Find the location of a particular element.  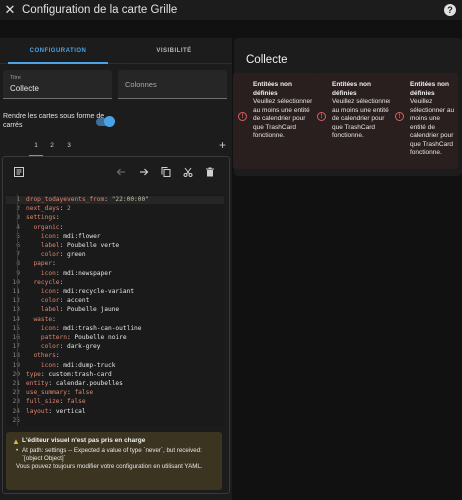

toggle-knob is located at coordinates (109, 121).